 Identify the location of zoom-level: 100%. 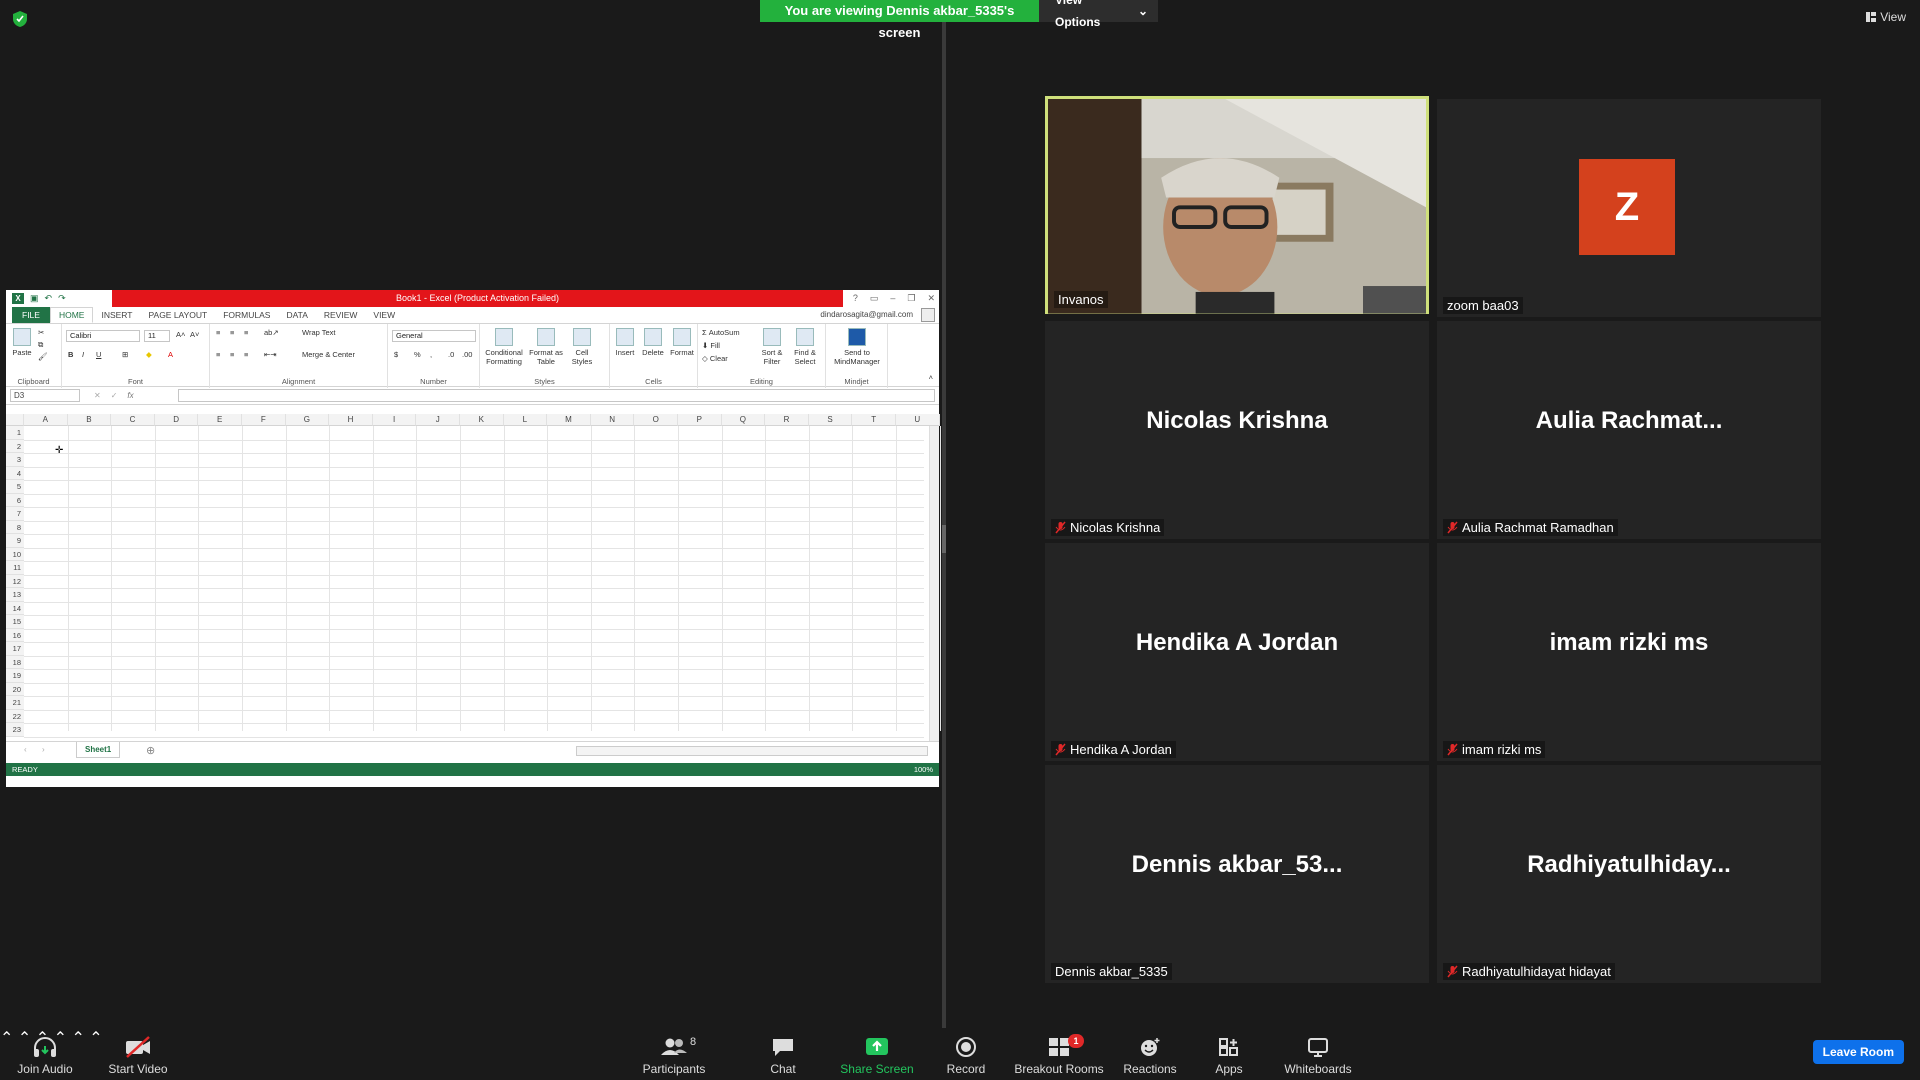
(923, 769).